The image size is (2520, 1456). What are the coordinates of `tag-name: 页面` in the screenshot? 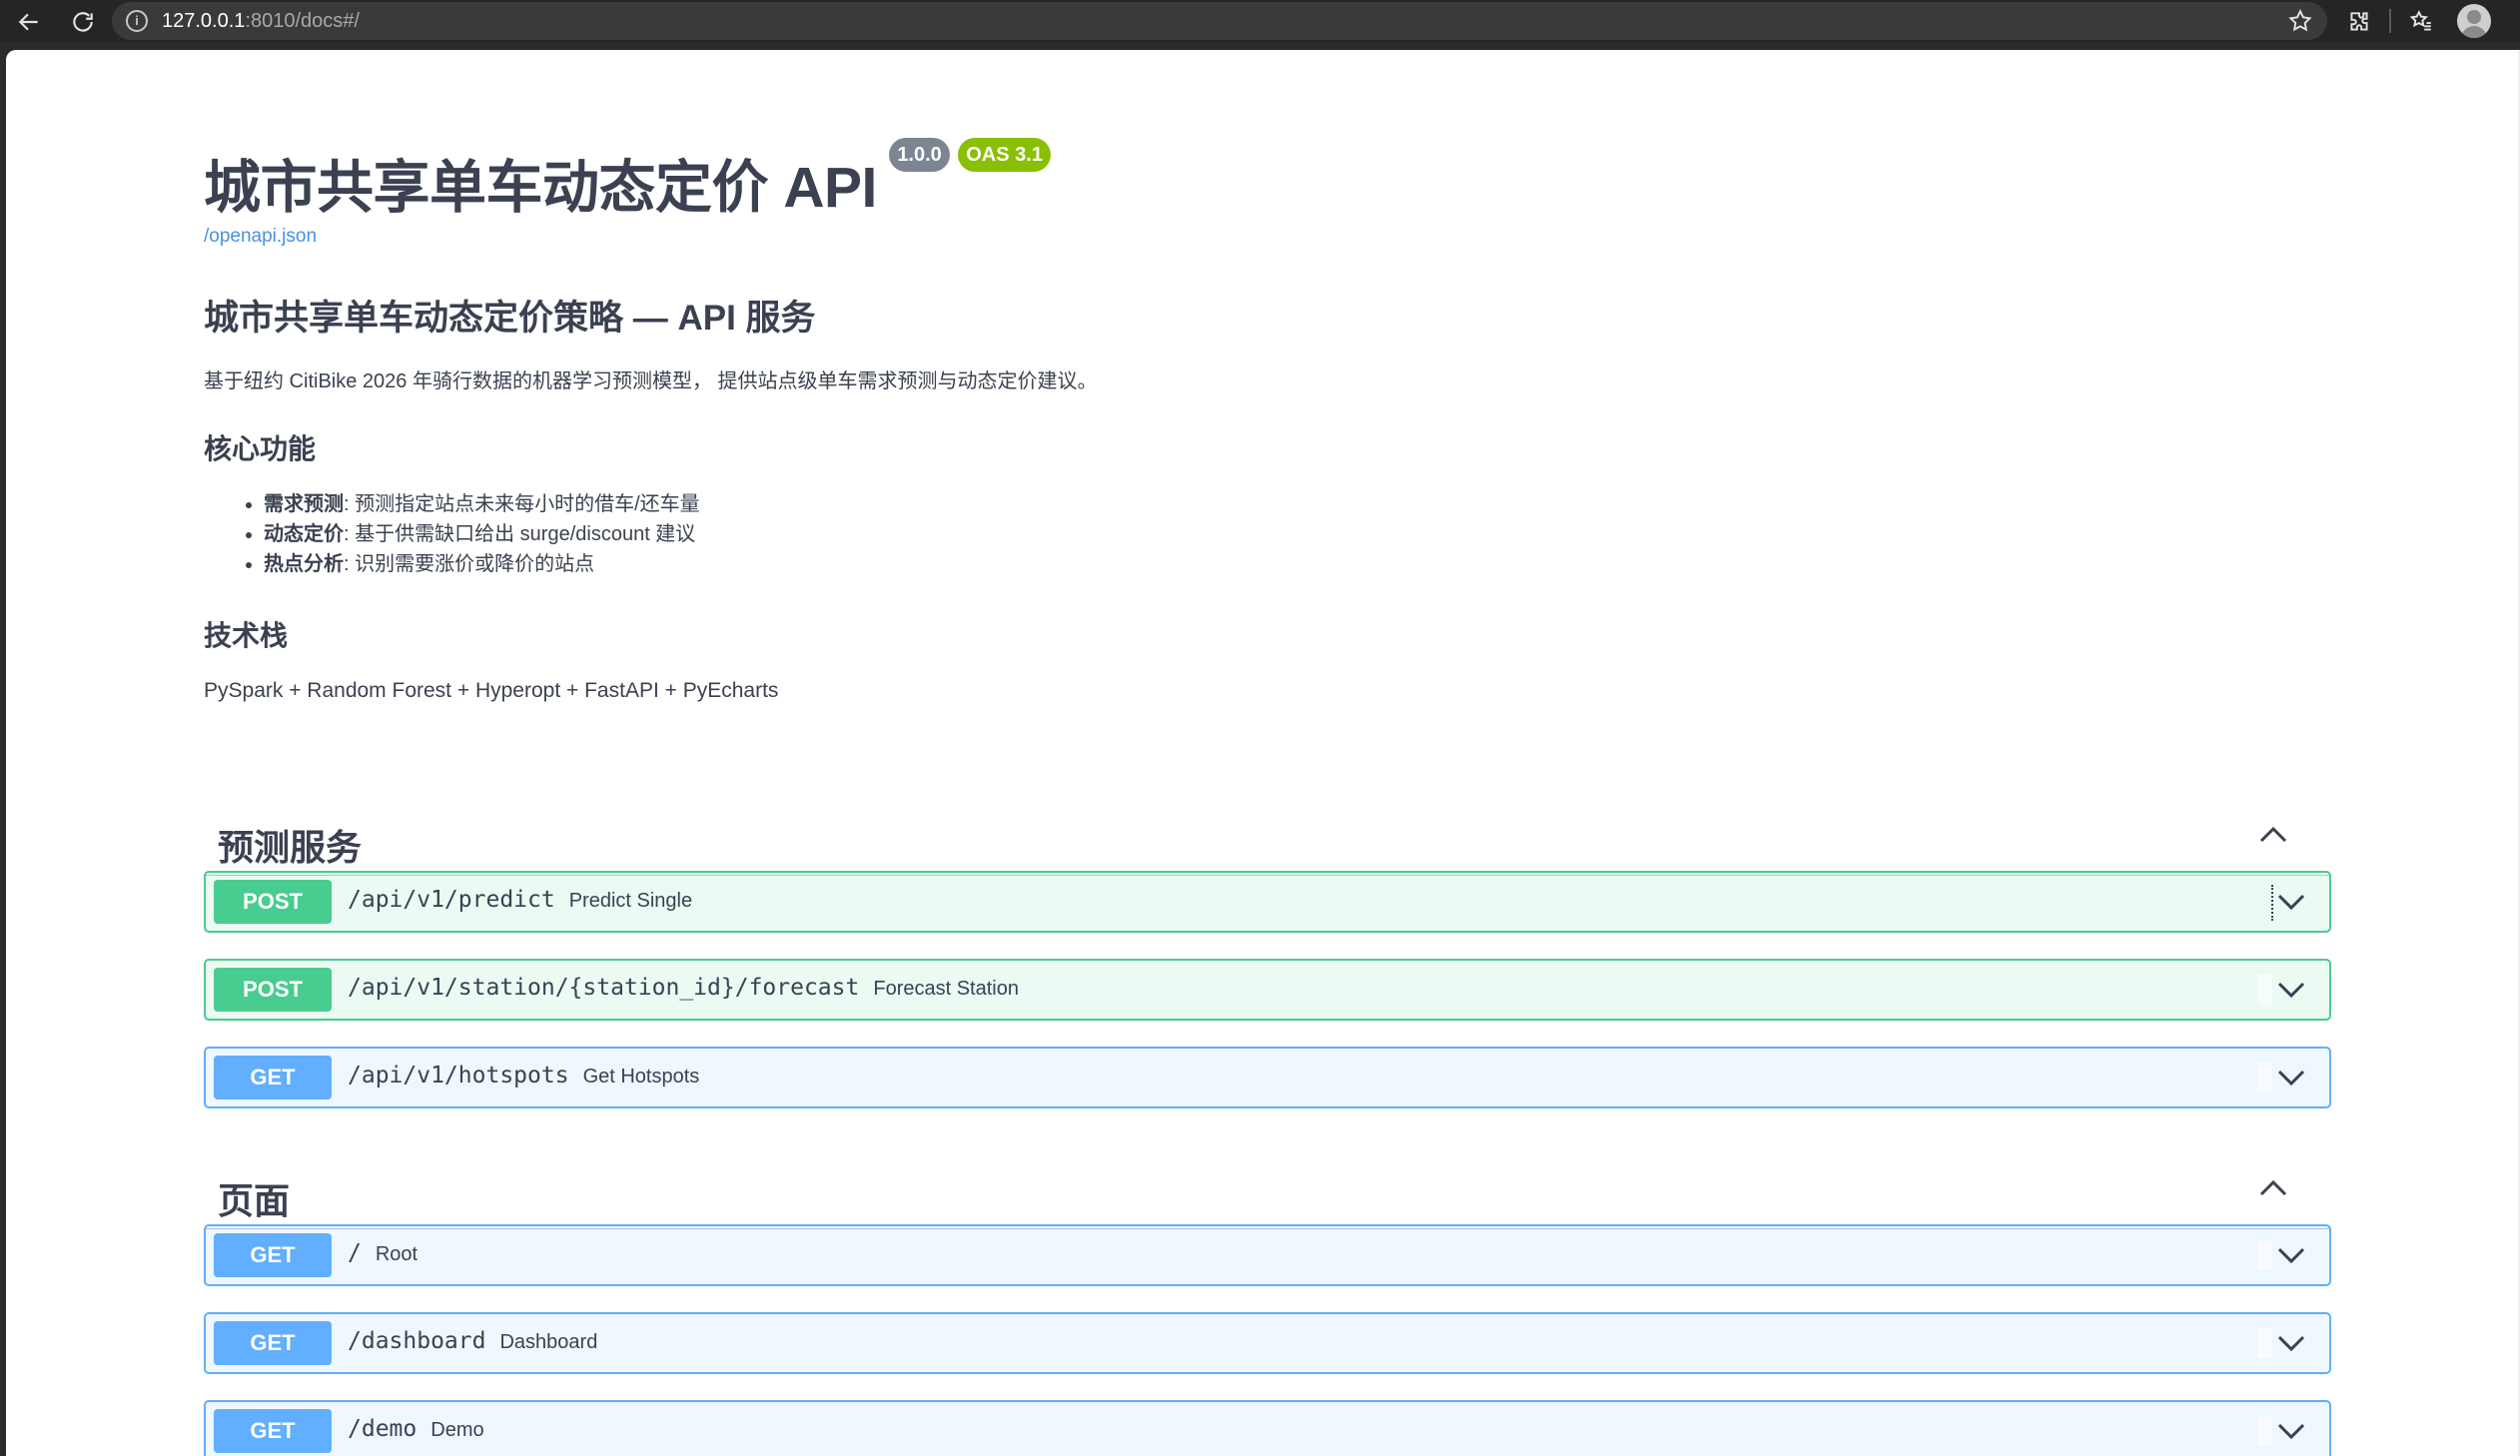 It's located at (254, 1201).